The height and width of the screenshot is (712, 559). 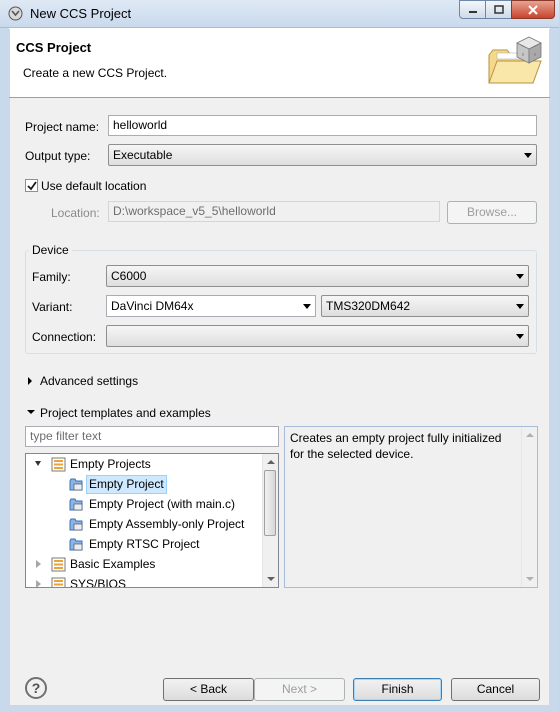 I want to click on maximize-button, so click(x=498, y=9).